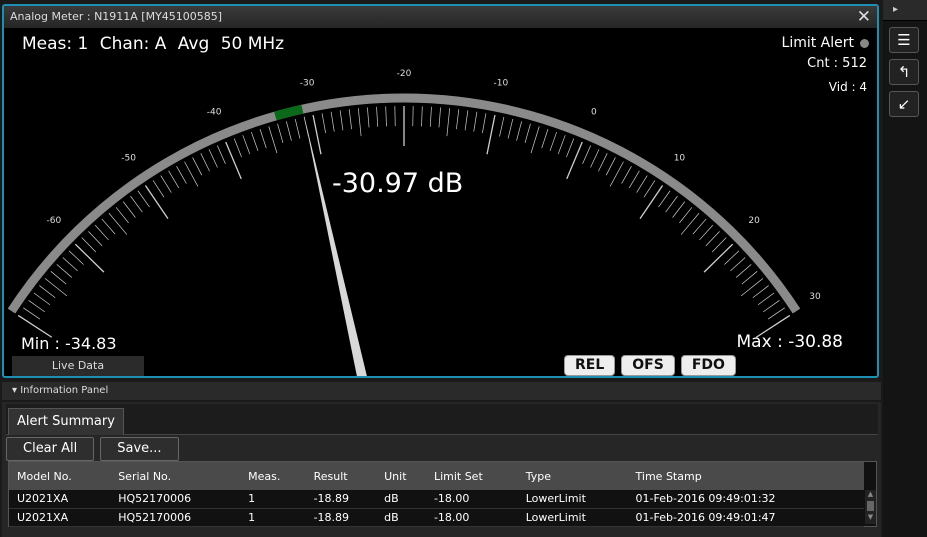  Describe the element at coordinates (864, 17) in the screenshot. I see `close-icon: ✕` at that location.